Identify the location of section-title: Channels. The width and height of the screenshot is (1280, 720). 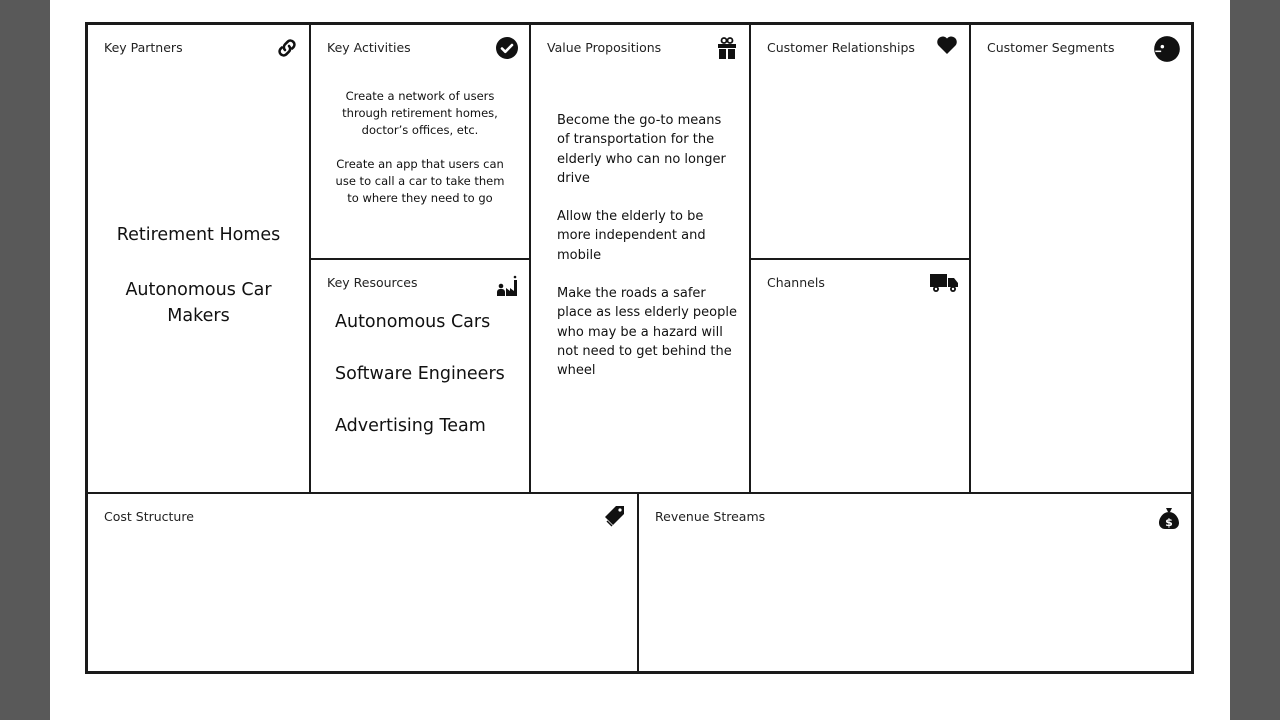
(796, 282).